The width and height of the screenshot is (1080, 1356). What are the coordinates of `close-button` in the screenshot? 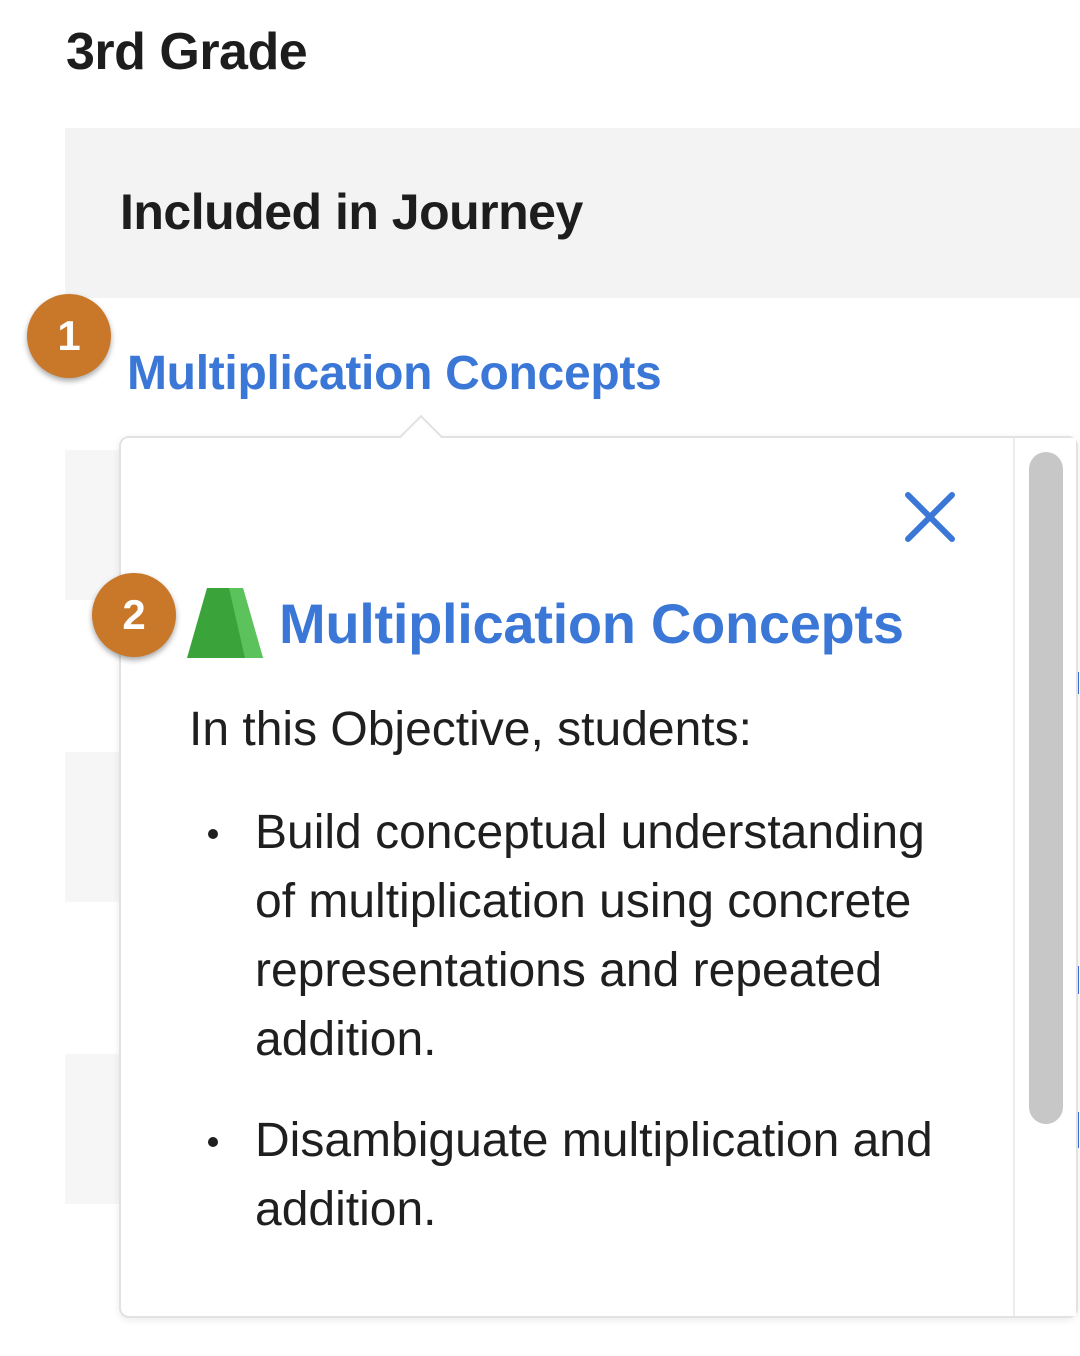 It's located at (930, 517).